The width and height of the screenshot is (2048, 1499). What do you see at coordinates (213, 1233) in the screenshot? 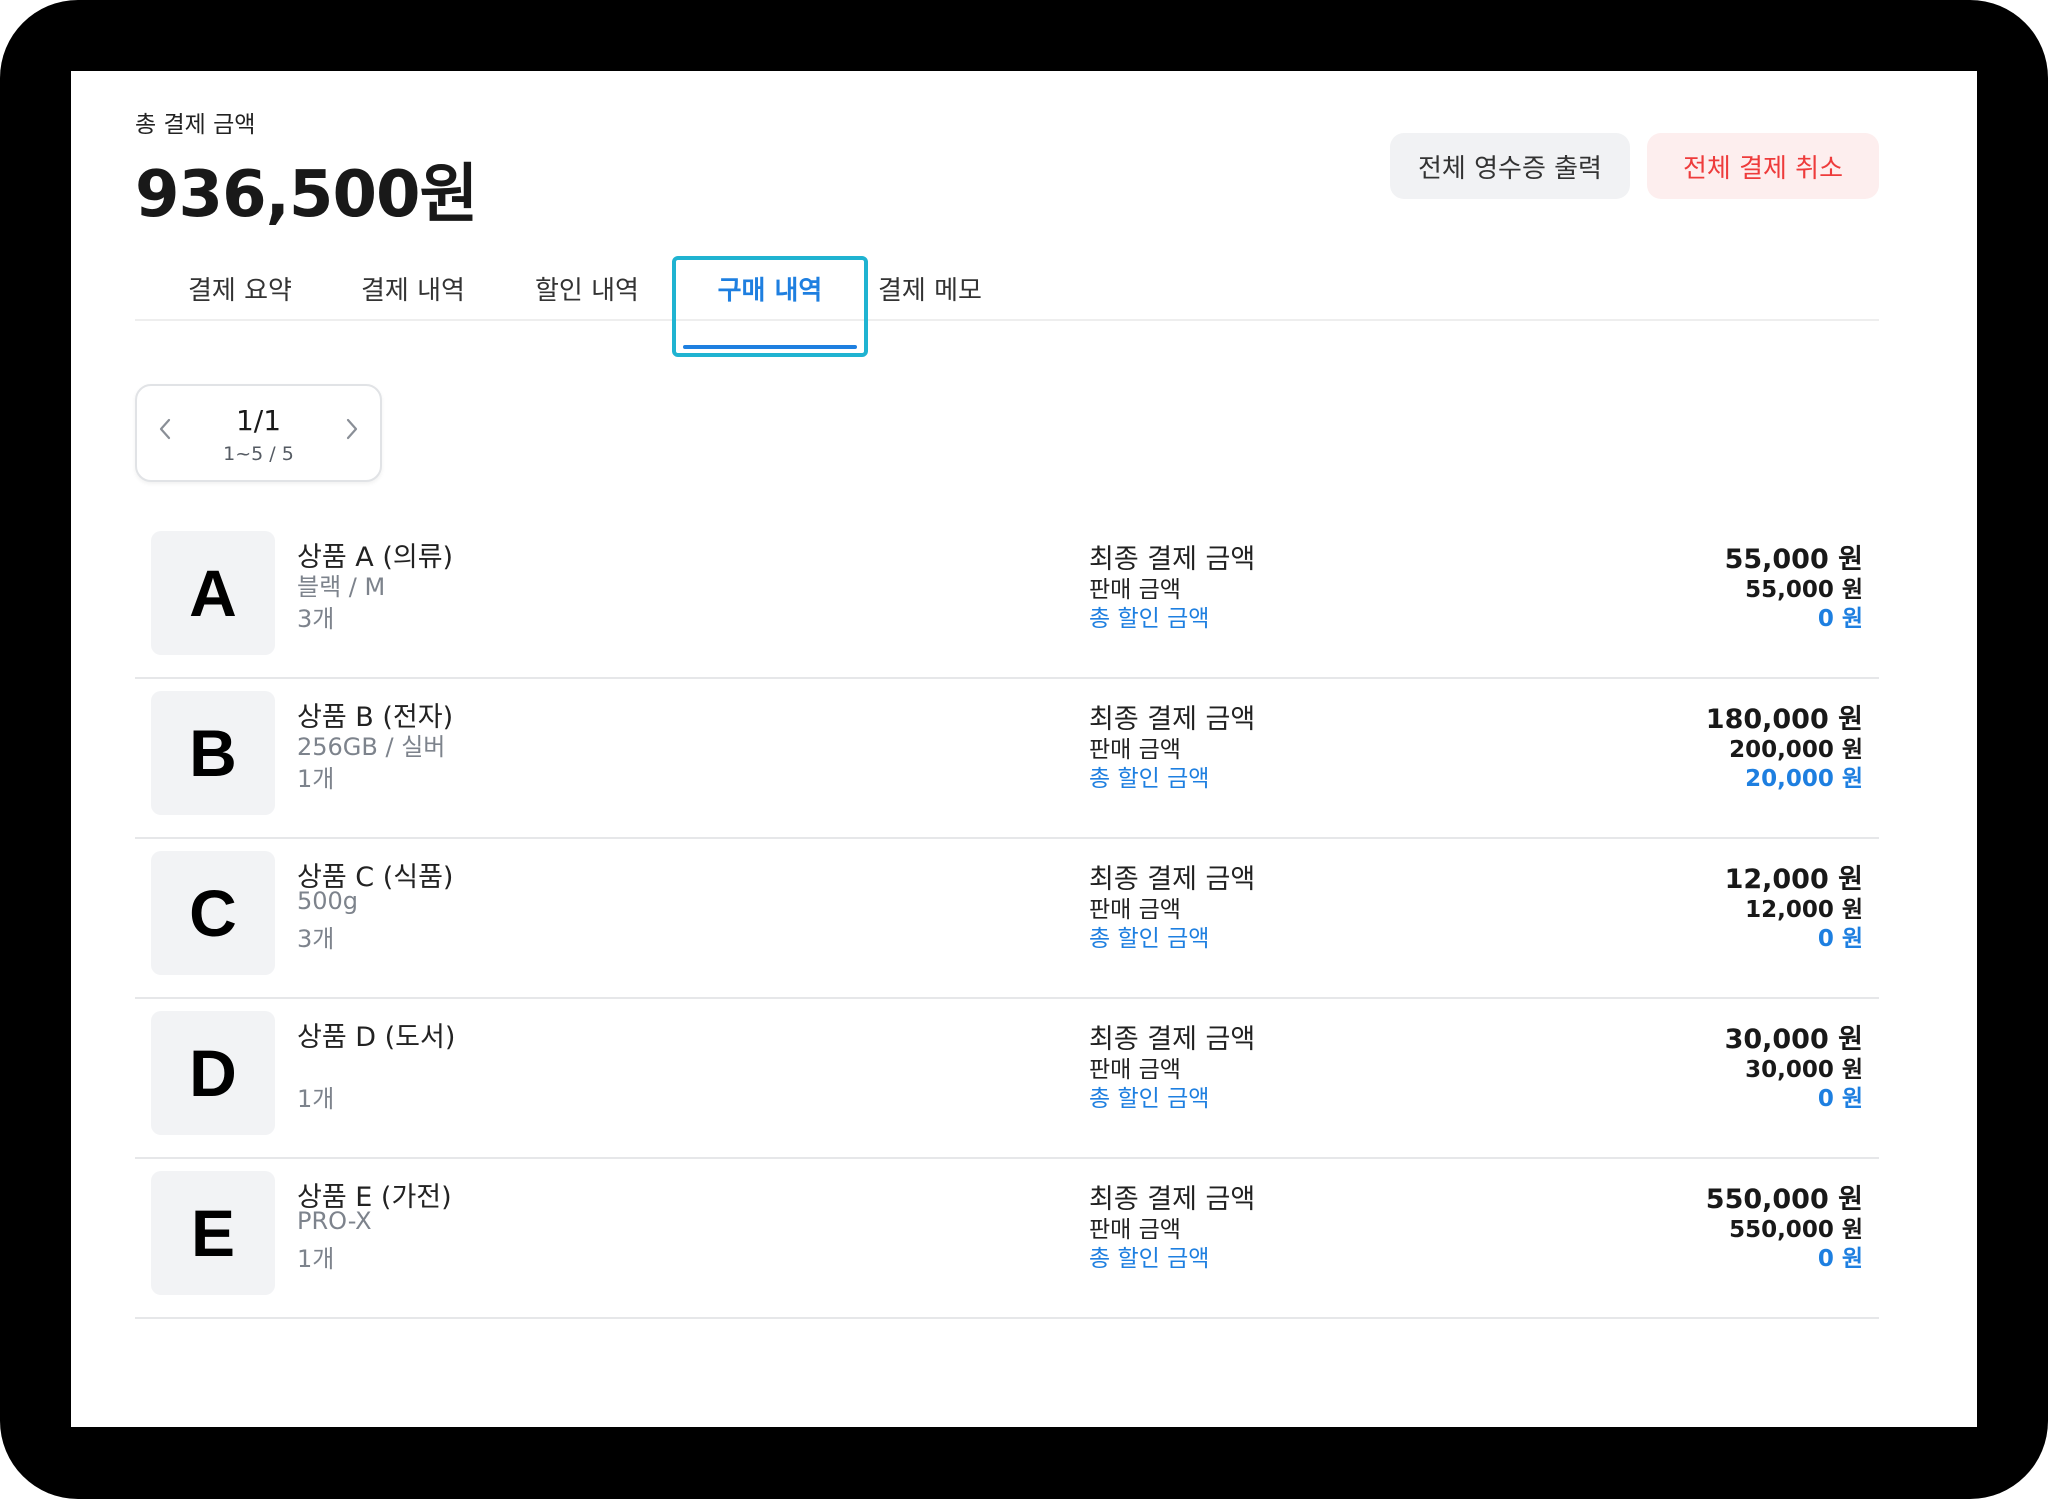
I see `product-thumbnail: E` at bounding box center [213, 1233].